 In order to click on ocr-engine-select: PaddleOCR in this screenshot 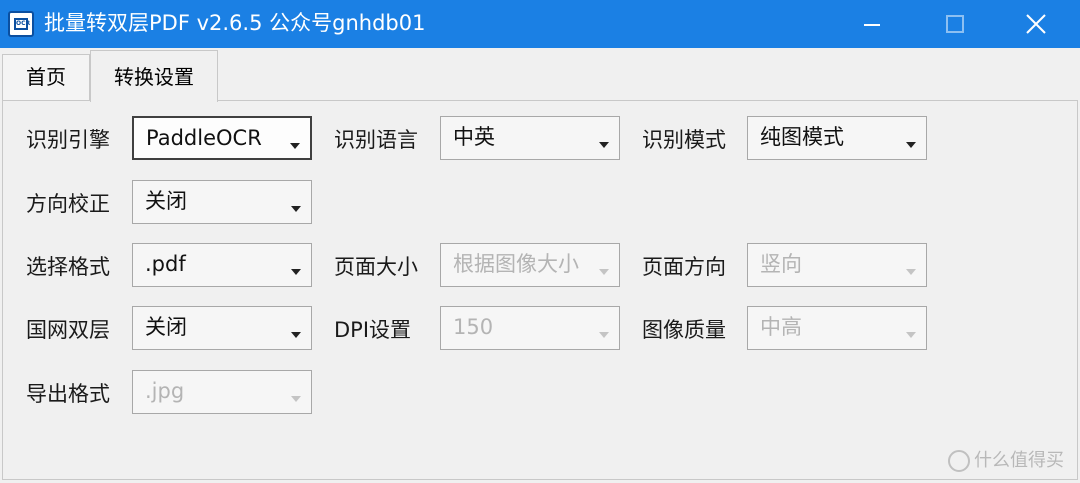, I will do `click(222, 138)`.